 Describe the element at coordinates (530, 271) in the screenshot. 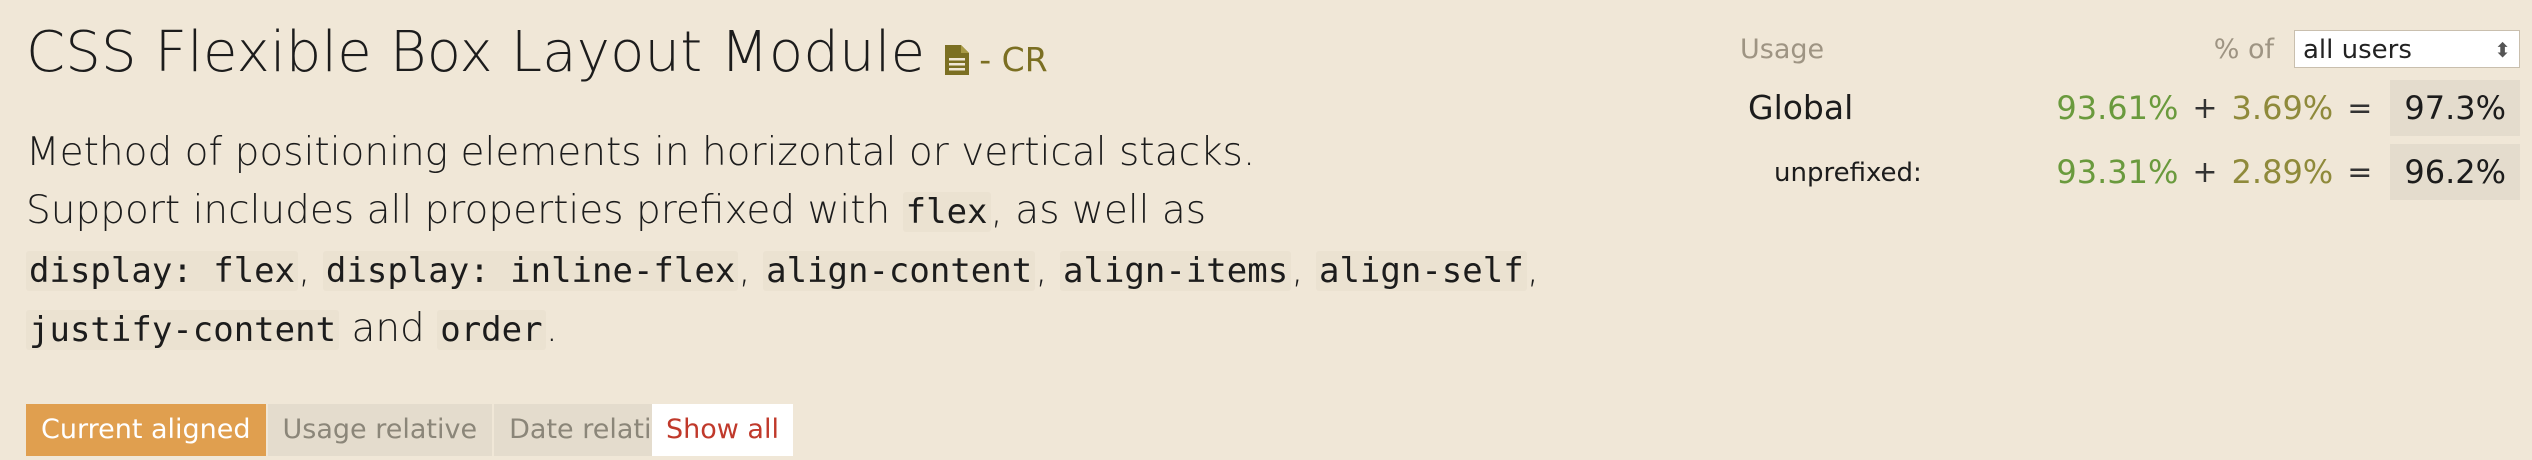

I see `code-display-inline-flex: display: inline-flex` at that location.